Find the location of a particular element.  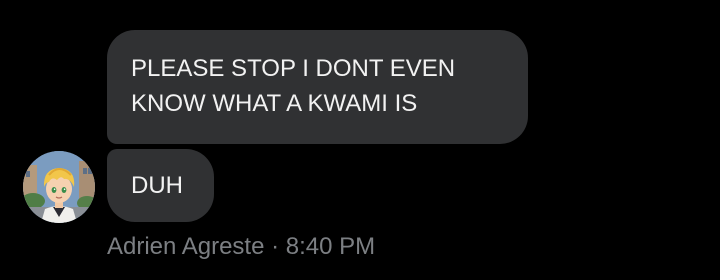

sender-name: Adrien Agreste is located at coordinates (185, 246).